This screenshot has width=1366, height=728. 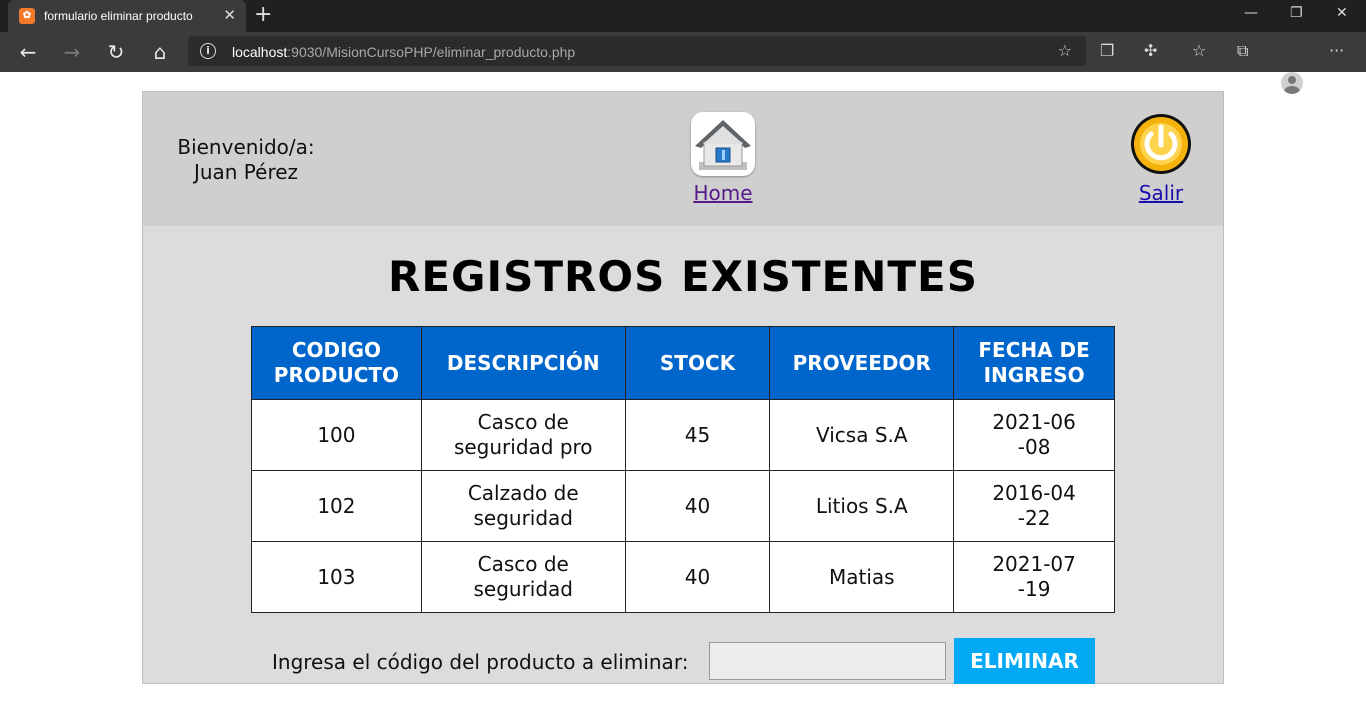 What do you see at coordinates (523, 506) in the screenshot?
I see `cell-descripcion: Calzado de seguridad` at bounding box center [523, 506].